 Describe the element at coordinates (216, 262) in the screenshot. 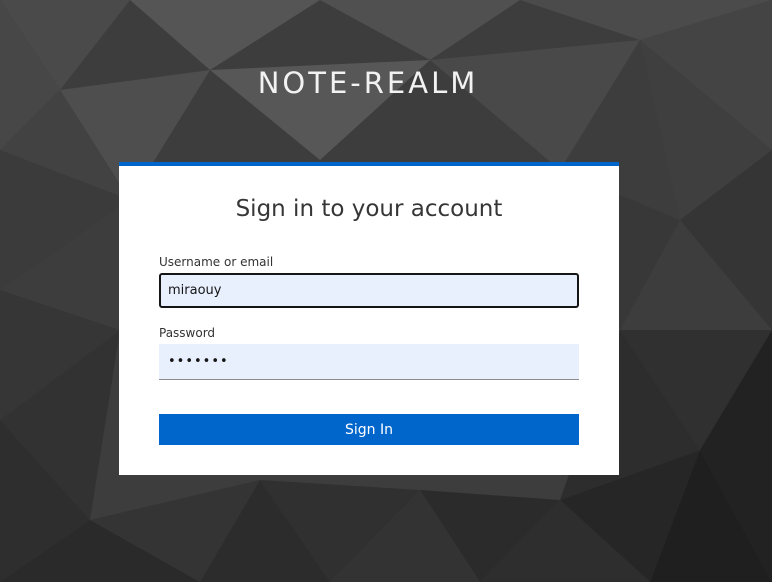

I see `username-label: Username or email` at that location.